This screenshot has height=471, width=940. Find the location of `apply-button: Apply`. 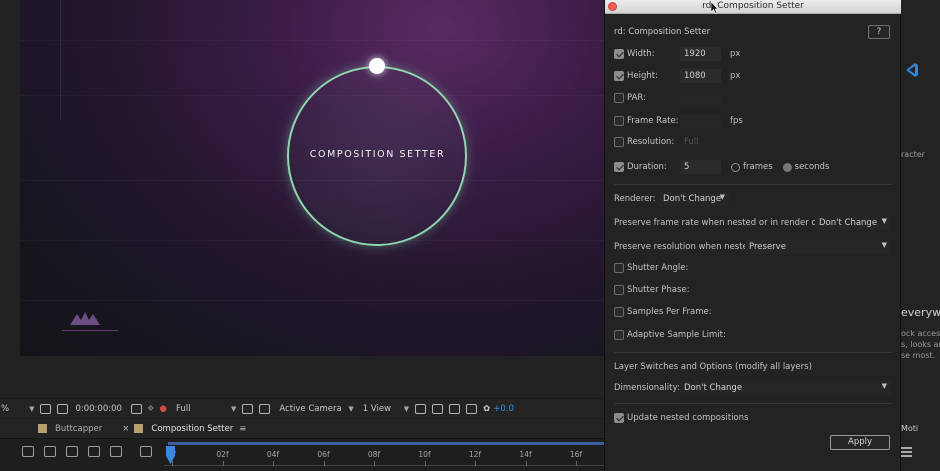

apply-button: Apply is located at coordinates (860, 442).